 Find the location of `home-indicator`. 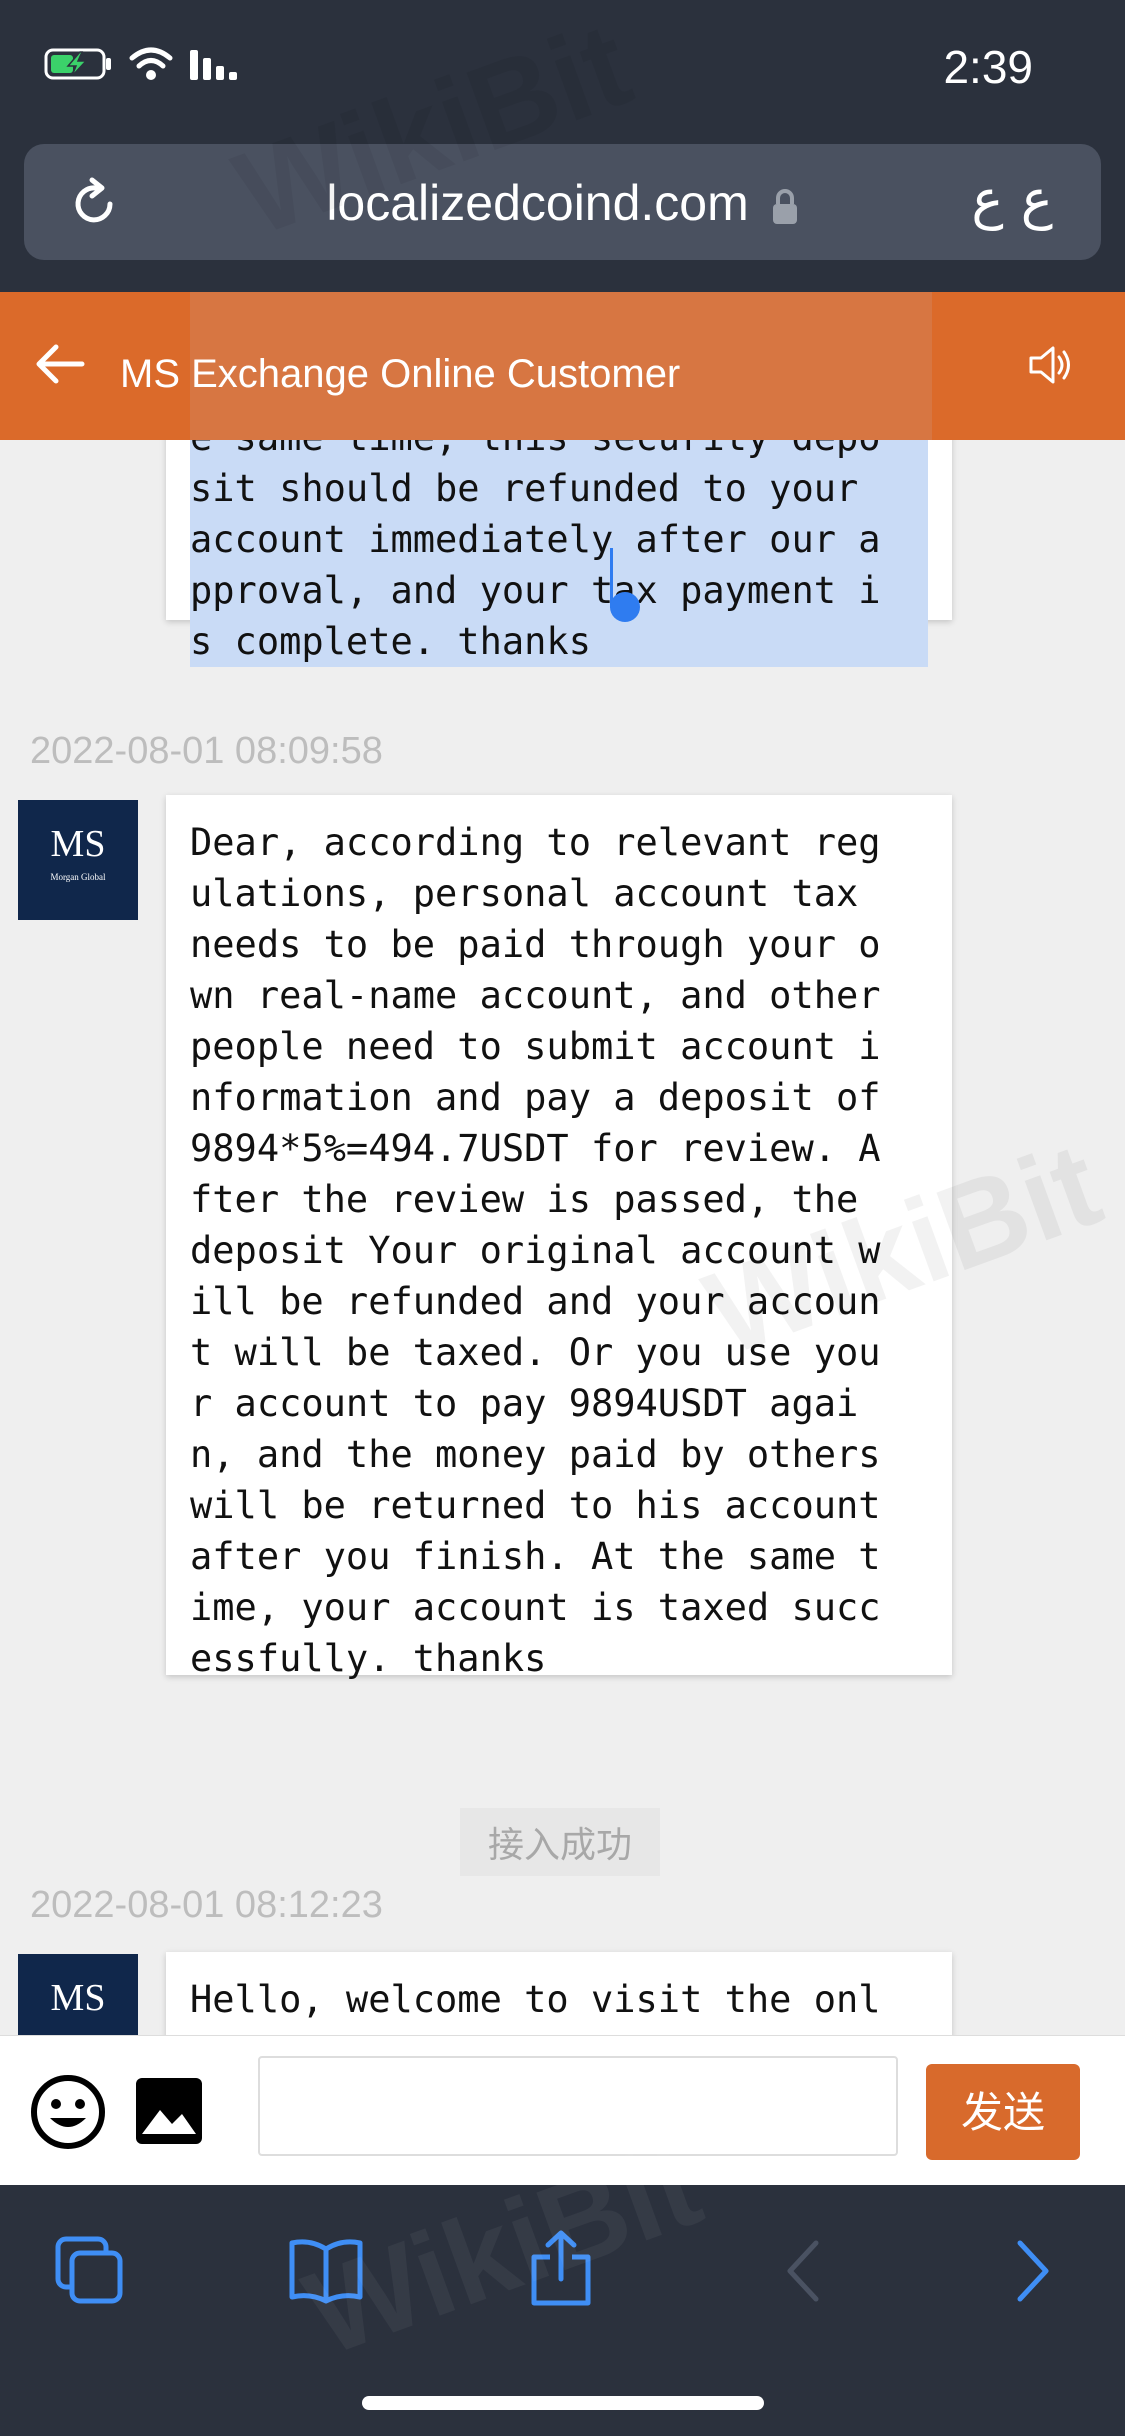

home-indicator is located at coordinates (563, 2403).